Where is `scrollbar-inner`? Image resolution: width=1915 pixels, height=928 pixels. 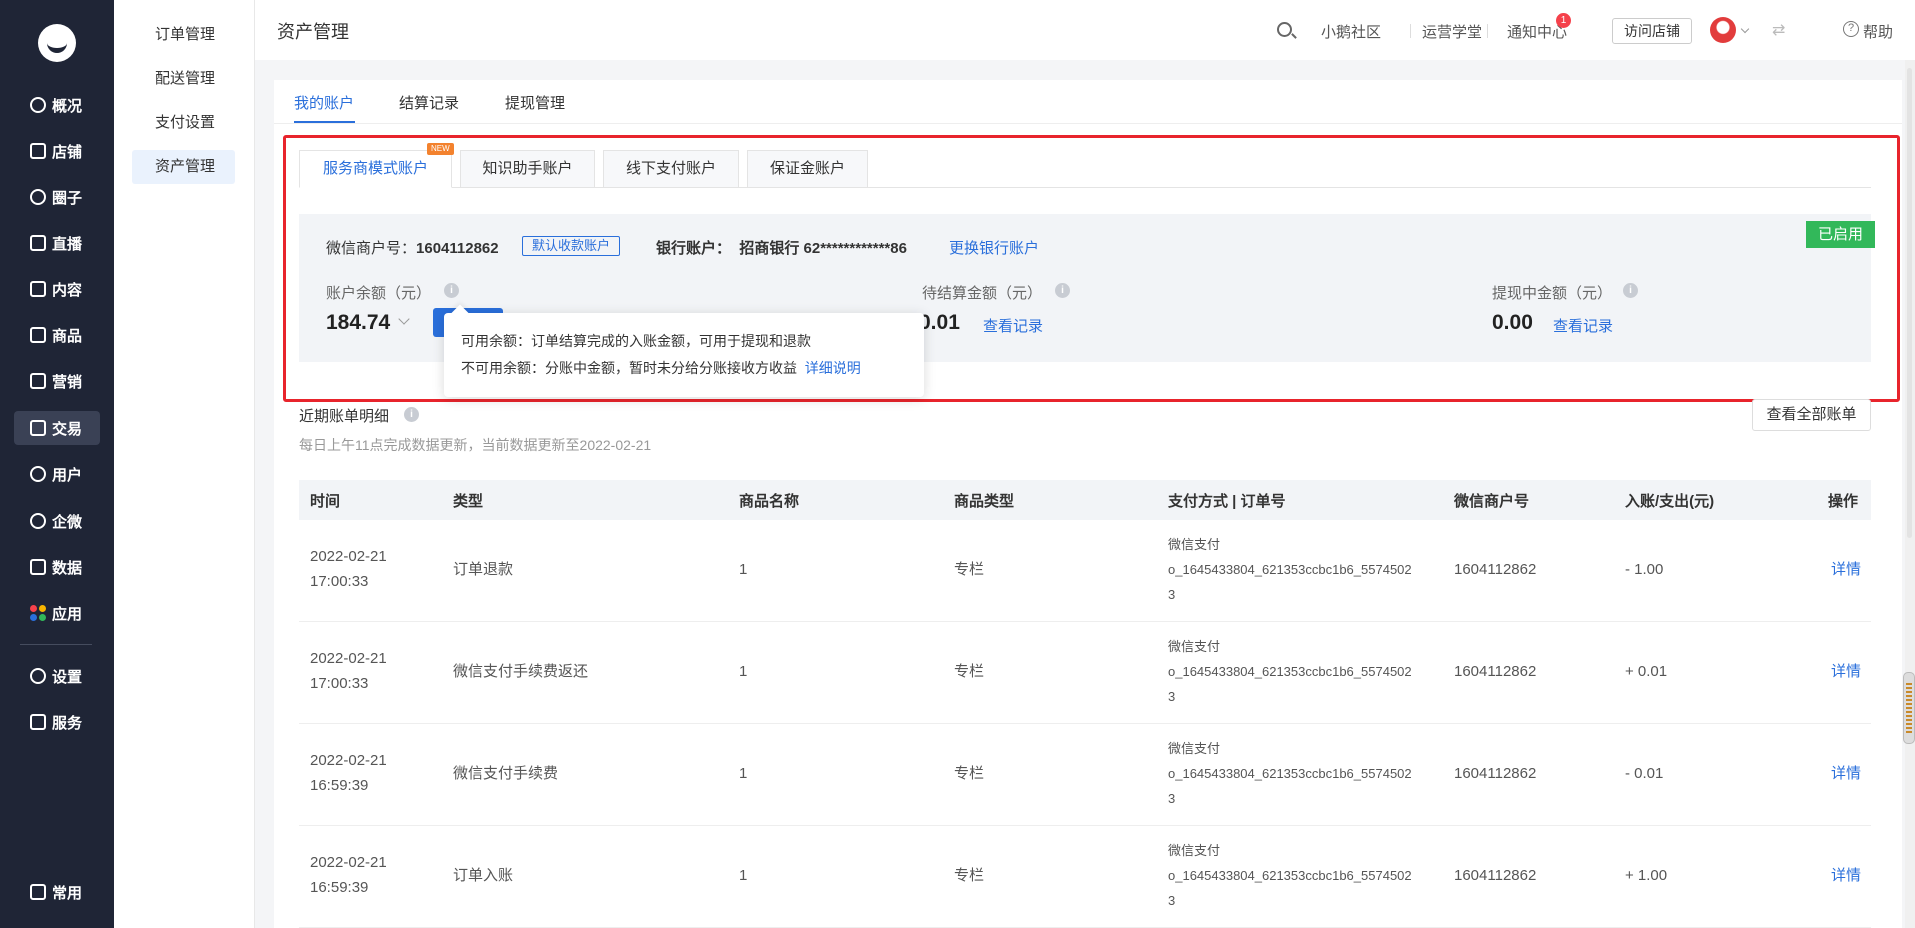 scrollbar-inner is located at coordinates (1909, 303).